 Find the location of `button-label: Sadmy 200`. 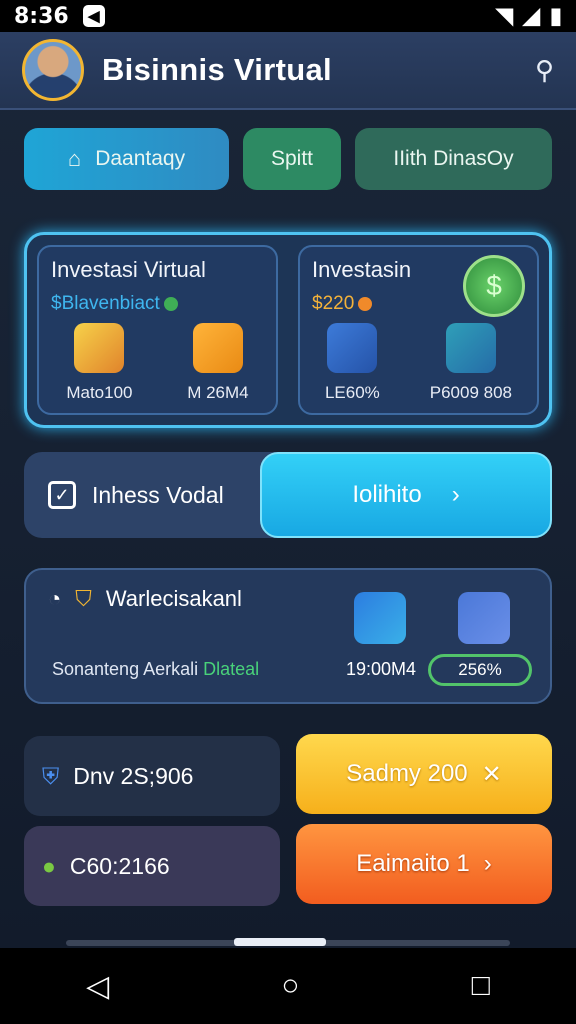

button-label: Sadmy 200 is located at coordinates (407, 773).